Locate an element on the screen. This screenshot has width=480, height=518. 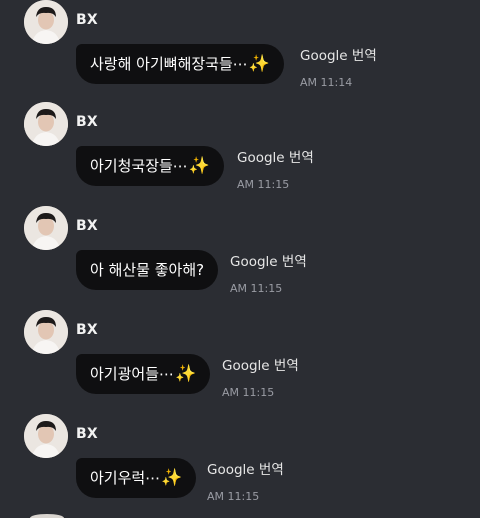
message-text: 사랑해 아기뼈해장국들⋯ is located at coordinates (169, 64).